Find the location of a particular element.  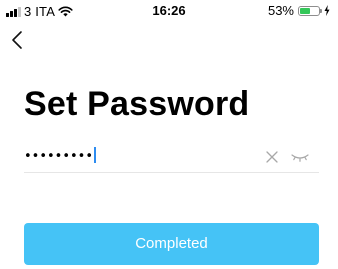

battery-percent: 53% is located at coordinates (280, 10).